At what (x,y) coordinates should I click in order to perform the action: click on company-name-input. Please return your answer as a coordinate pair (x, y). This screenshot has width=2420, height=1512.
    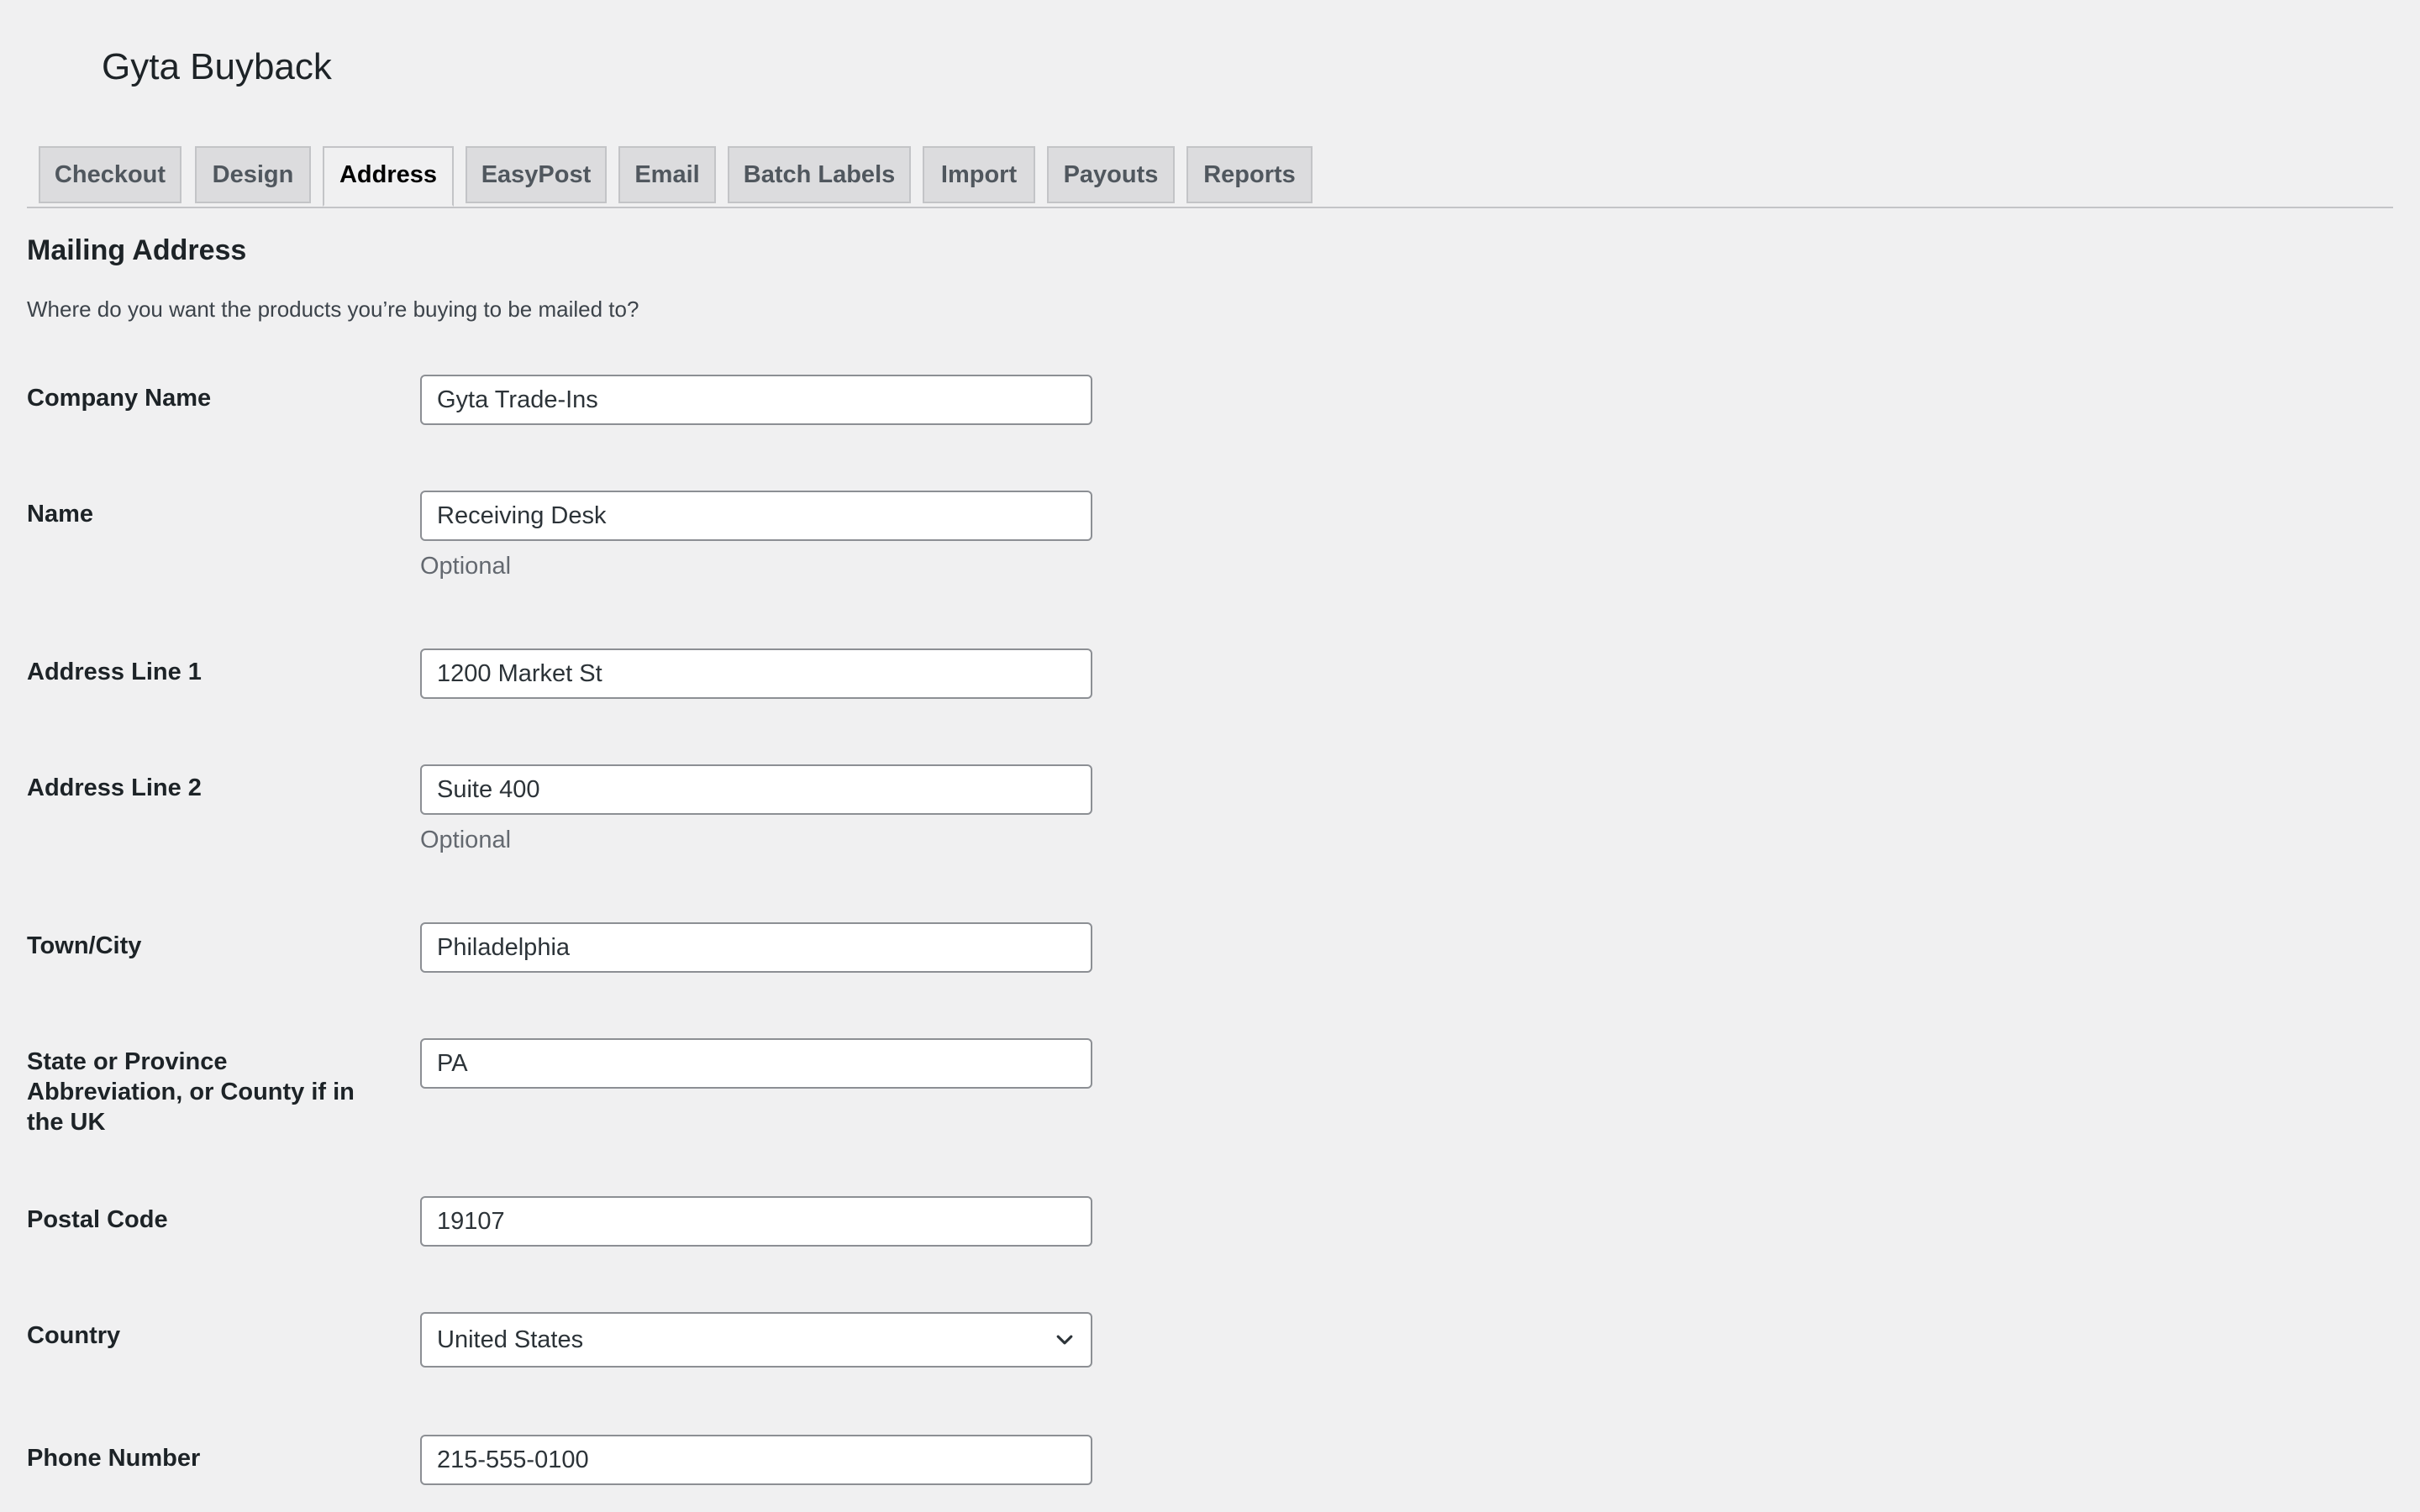
    Looking at the image, I should click on (756, 400).